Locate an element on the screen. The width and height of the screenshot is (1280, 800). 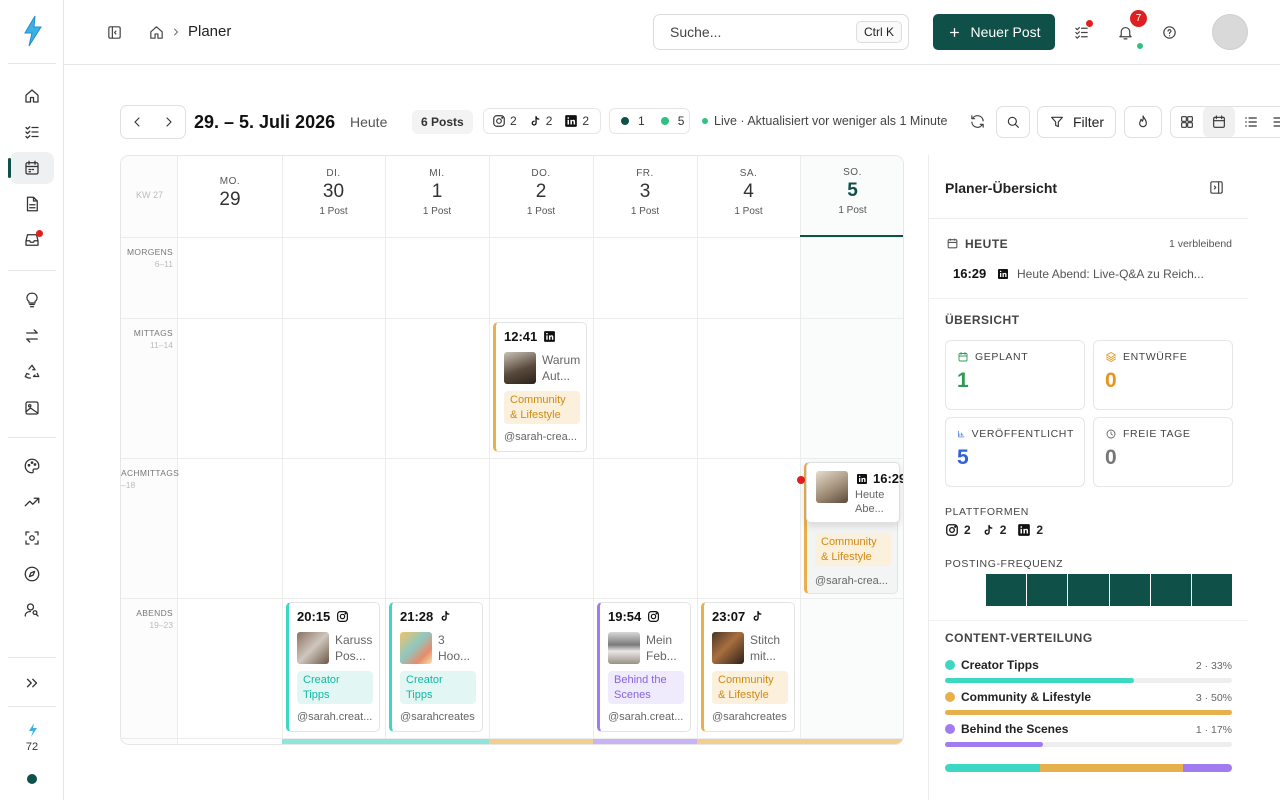
sidebar-item-documents is located at coordinates (32, 204).